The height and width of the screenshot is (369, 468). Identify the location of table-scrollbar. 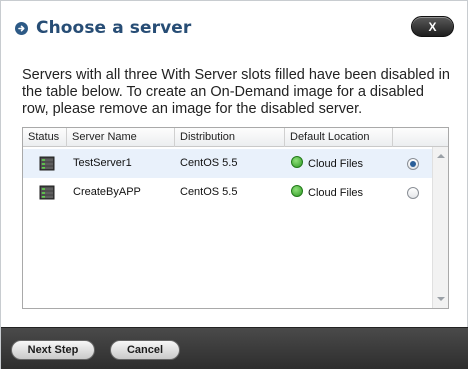
(440, 227).